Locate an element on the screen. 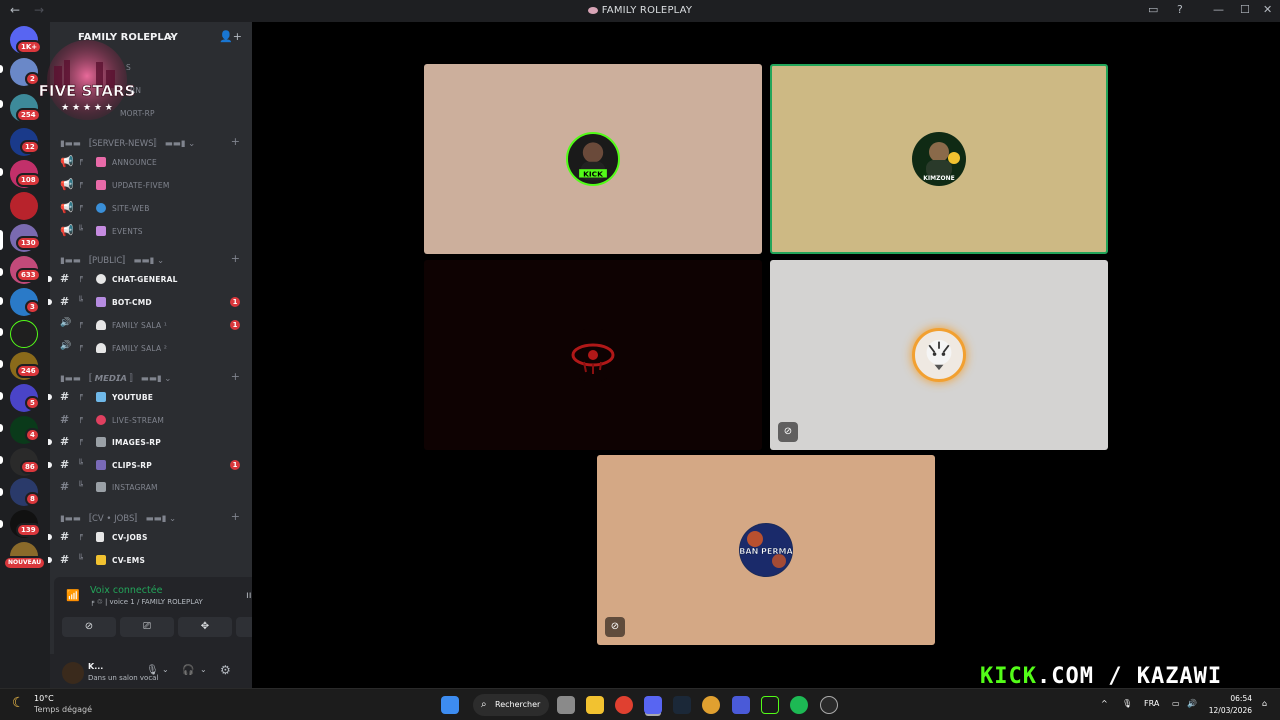  camera-off-button: ⊘ is located at coordinates (89, 627).